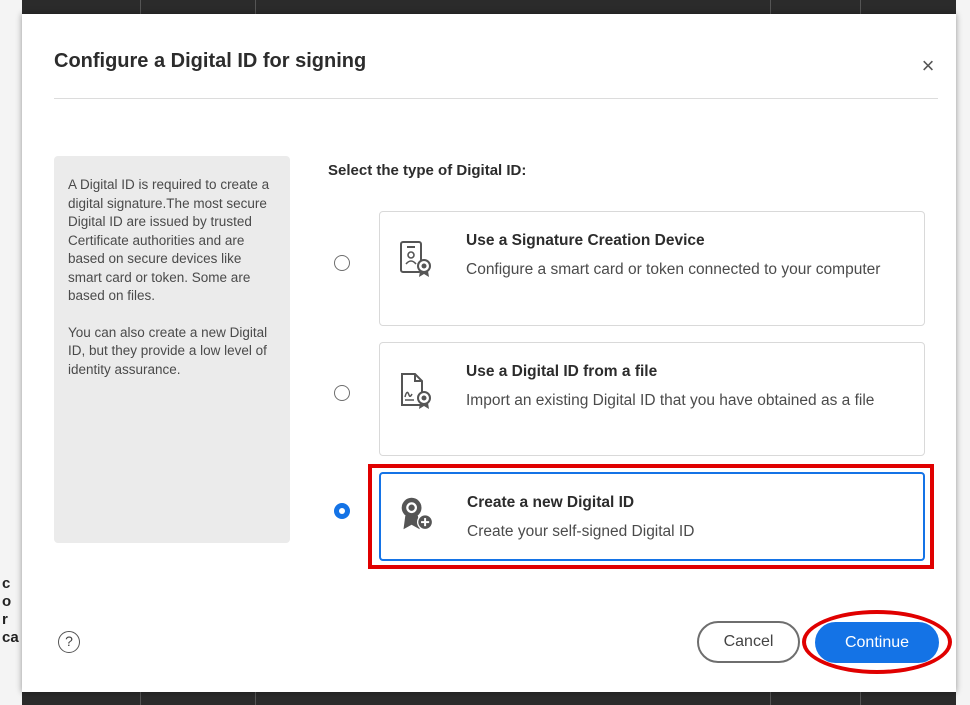 The image size is (970, 705). What do you see at coordinates (496, 98) in the screenshot?
I see `title-divider` at bounding box center [496, 98].